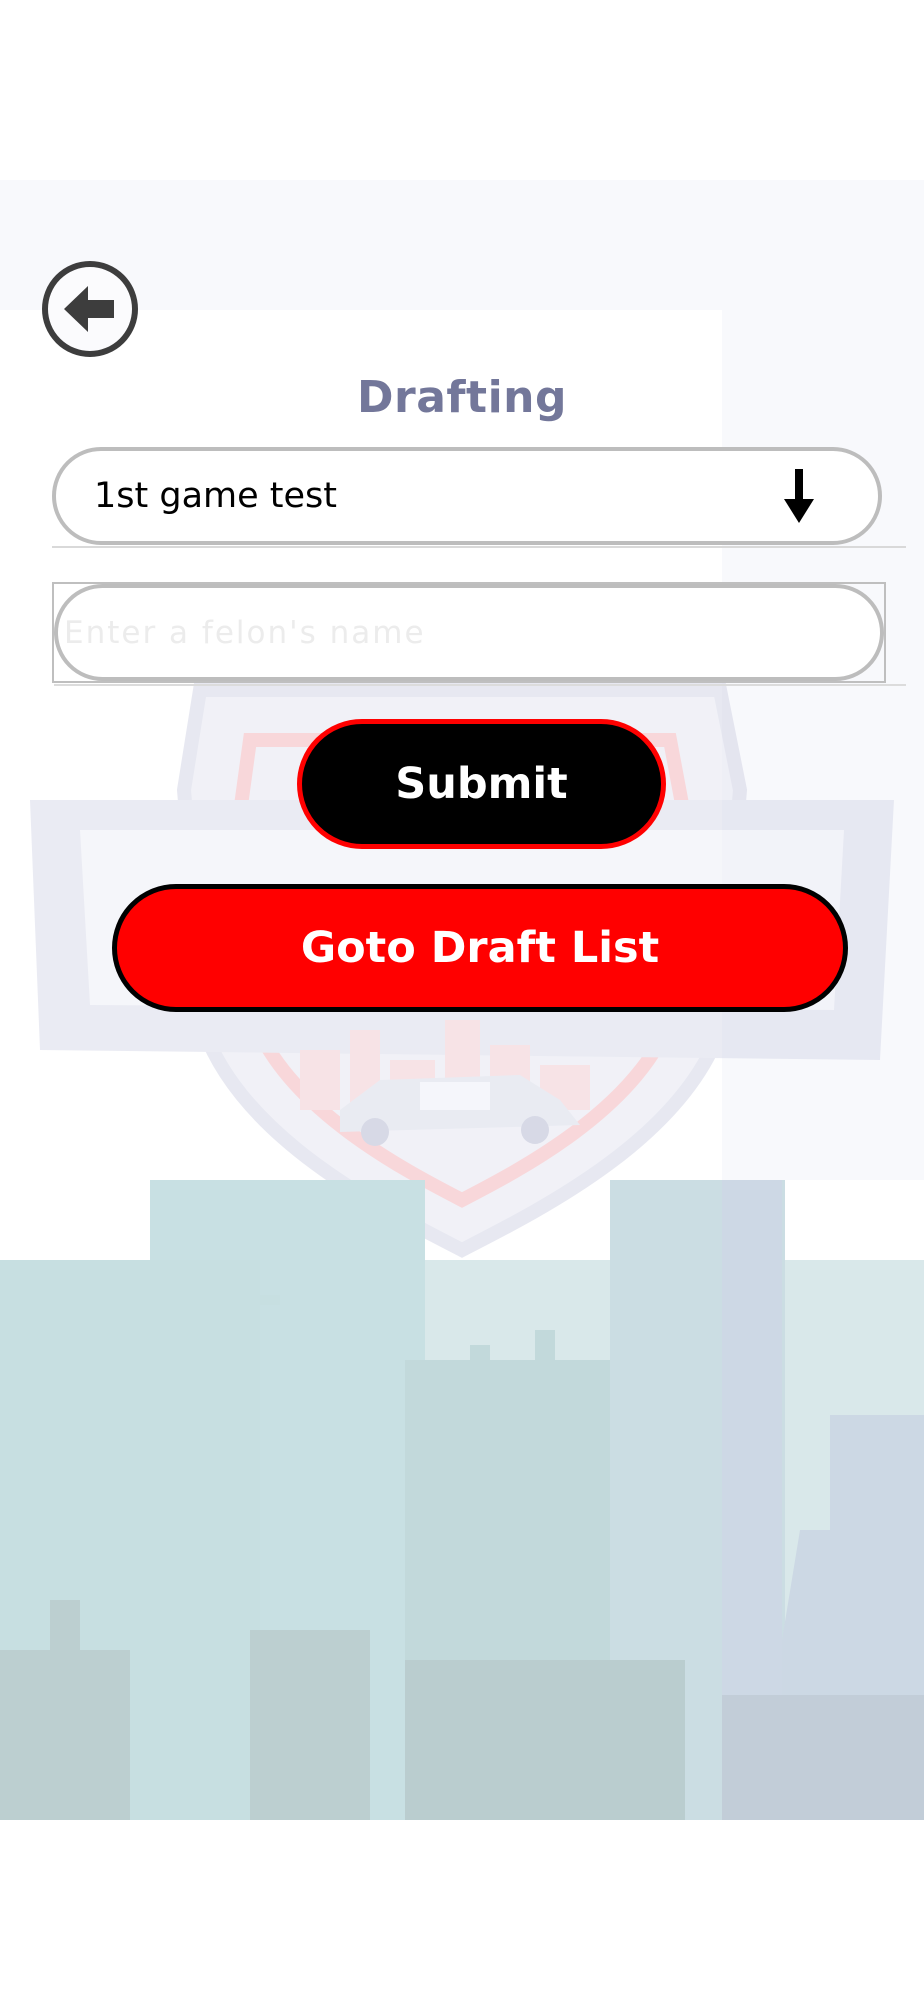 This screenshot has height=2000, width=924. Describe the element at coordinates (462, 397) in the screenshot. I see `page-title: Drafting` at that location.